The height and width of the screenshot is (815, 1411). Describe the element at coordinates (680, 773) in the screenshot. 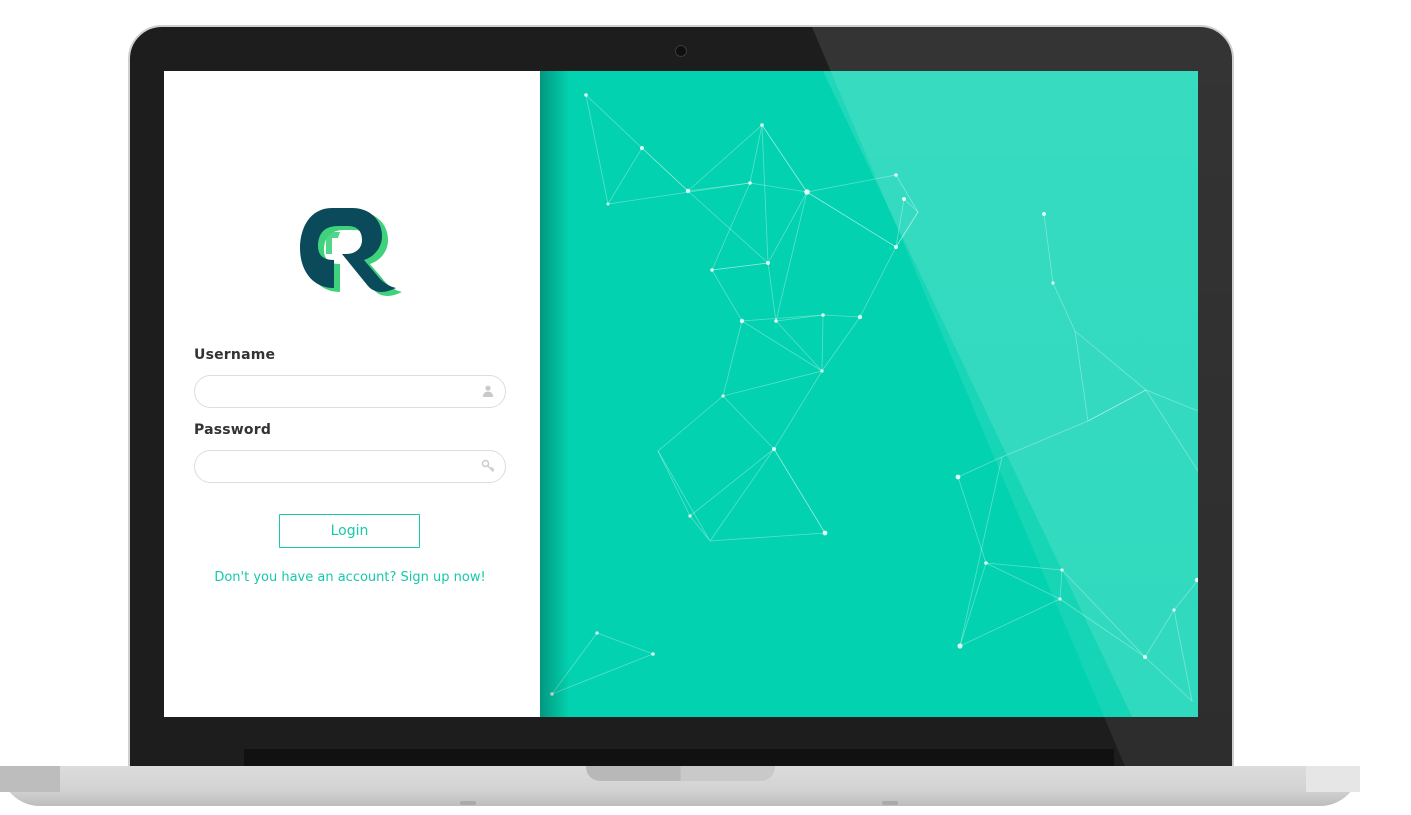

I see `base-notch` at that location.